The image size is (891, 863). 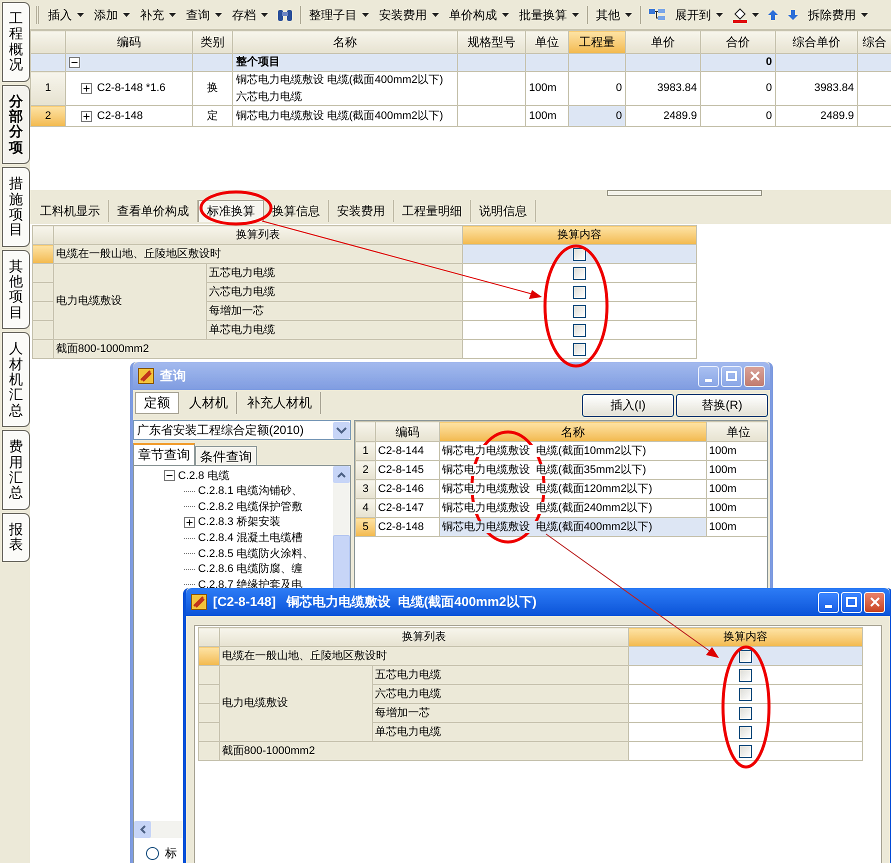 What do you see at coordinates (366, 489) in the screenshot?
I see `row-number: 3` at bounding box center [366, 489].